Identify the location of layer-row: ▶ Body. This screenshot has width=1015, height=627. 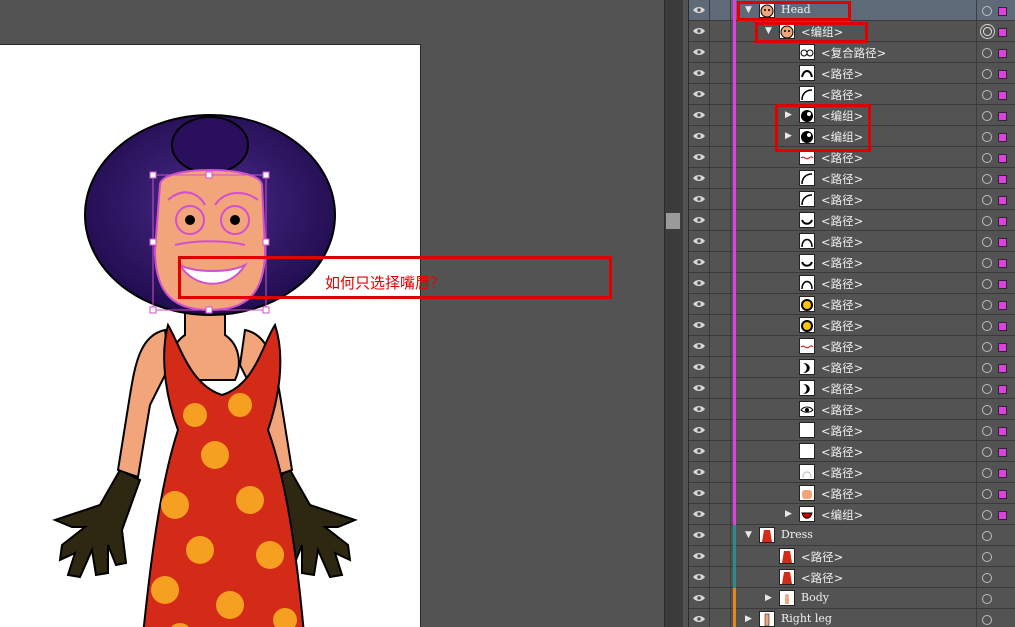
(852, 598).